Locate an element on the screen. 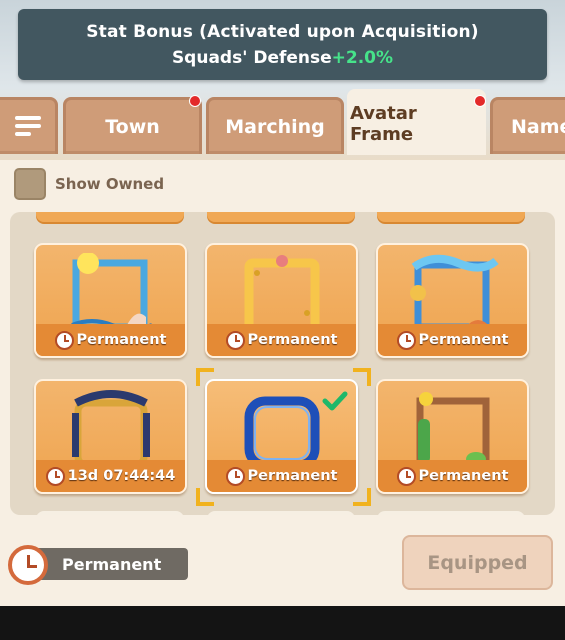 The width and height of the screenshot is (565, 640). frame-card-selected: Permanent is located at coordinates (281, 436).